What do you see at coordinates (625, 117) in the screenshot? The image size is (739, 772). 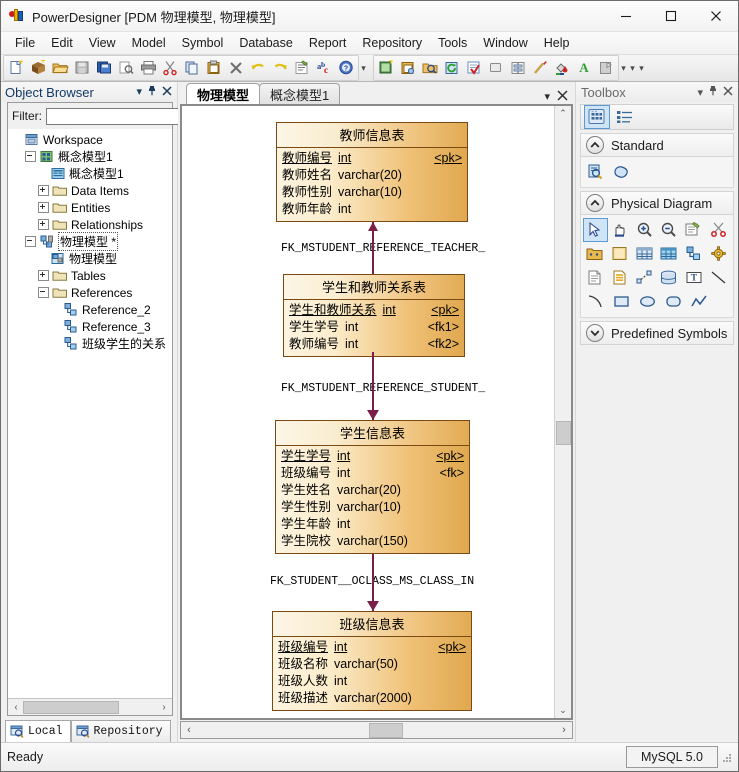 I see `palette-list-icon` at bounding box center [625, 117].